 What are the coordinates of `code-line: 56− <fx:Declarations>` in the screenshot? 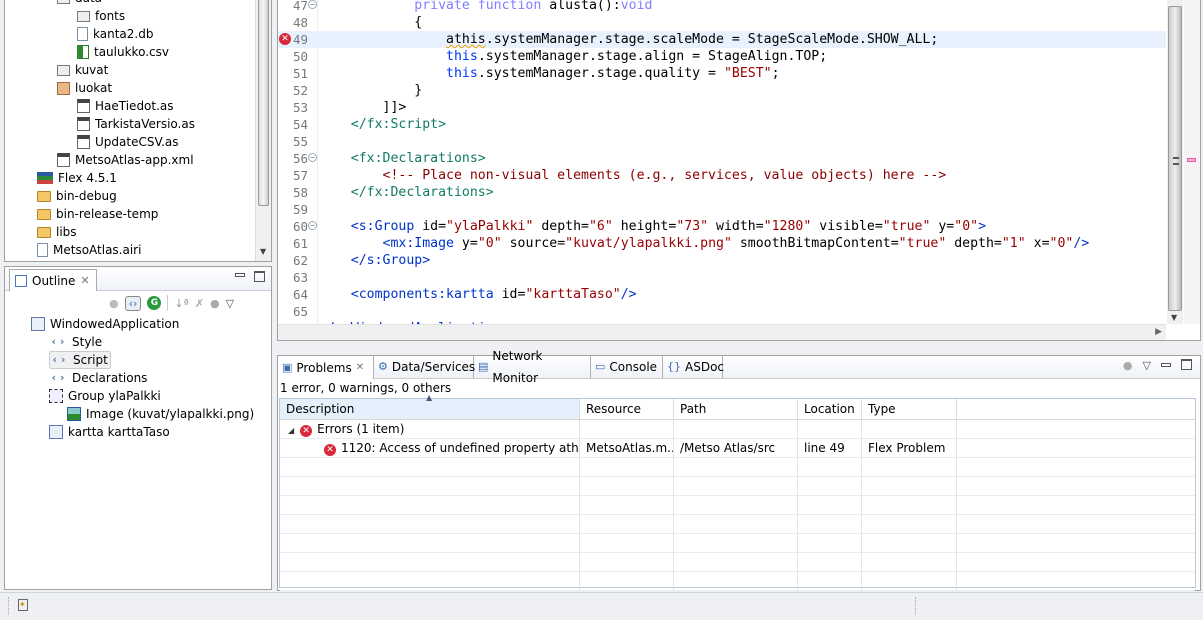 It's located at (722, 158).